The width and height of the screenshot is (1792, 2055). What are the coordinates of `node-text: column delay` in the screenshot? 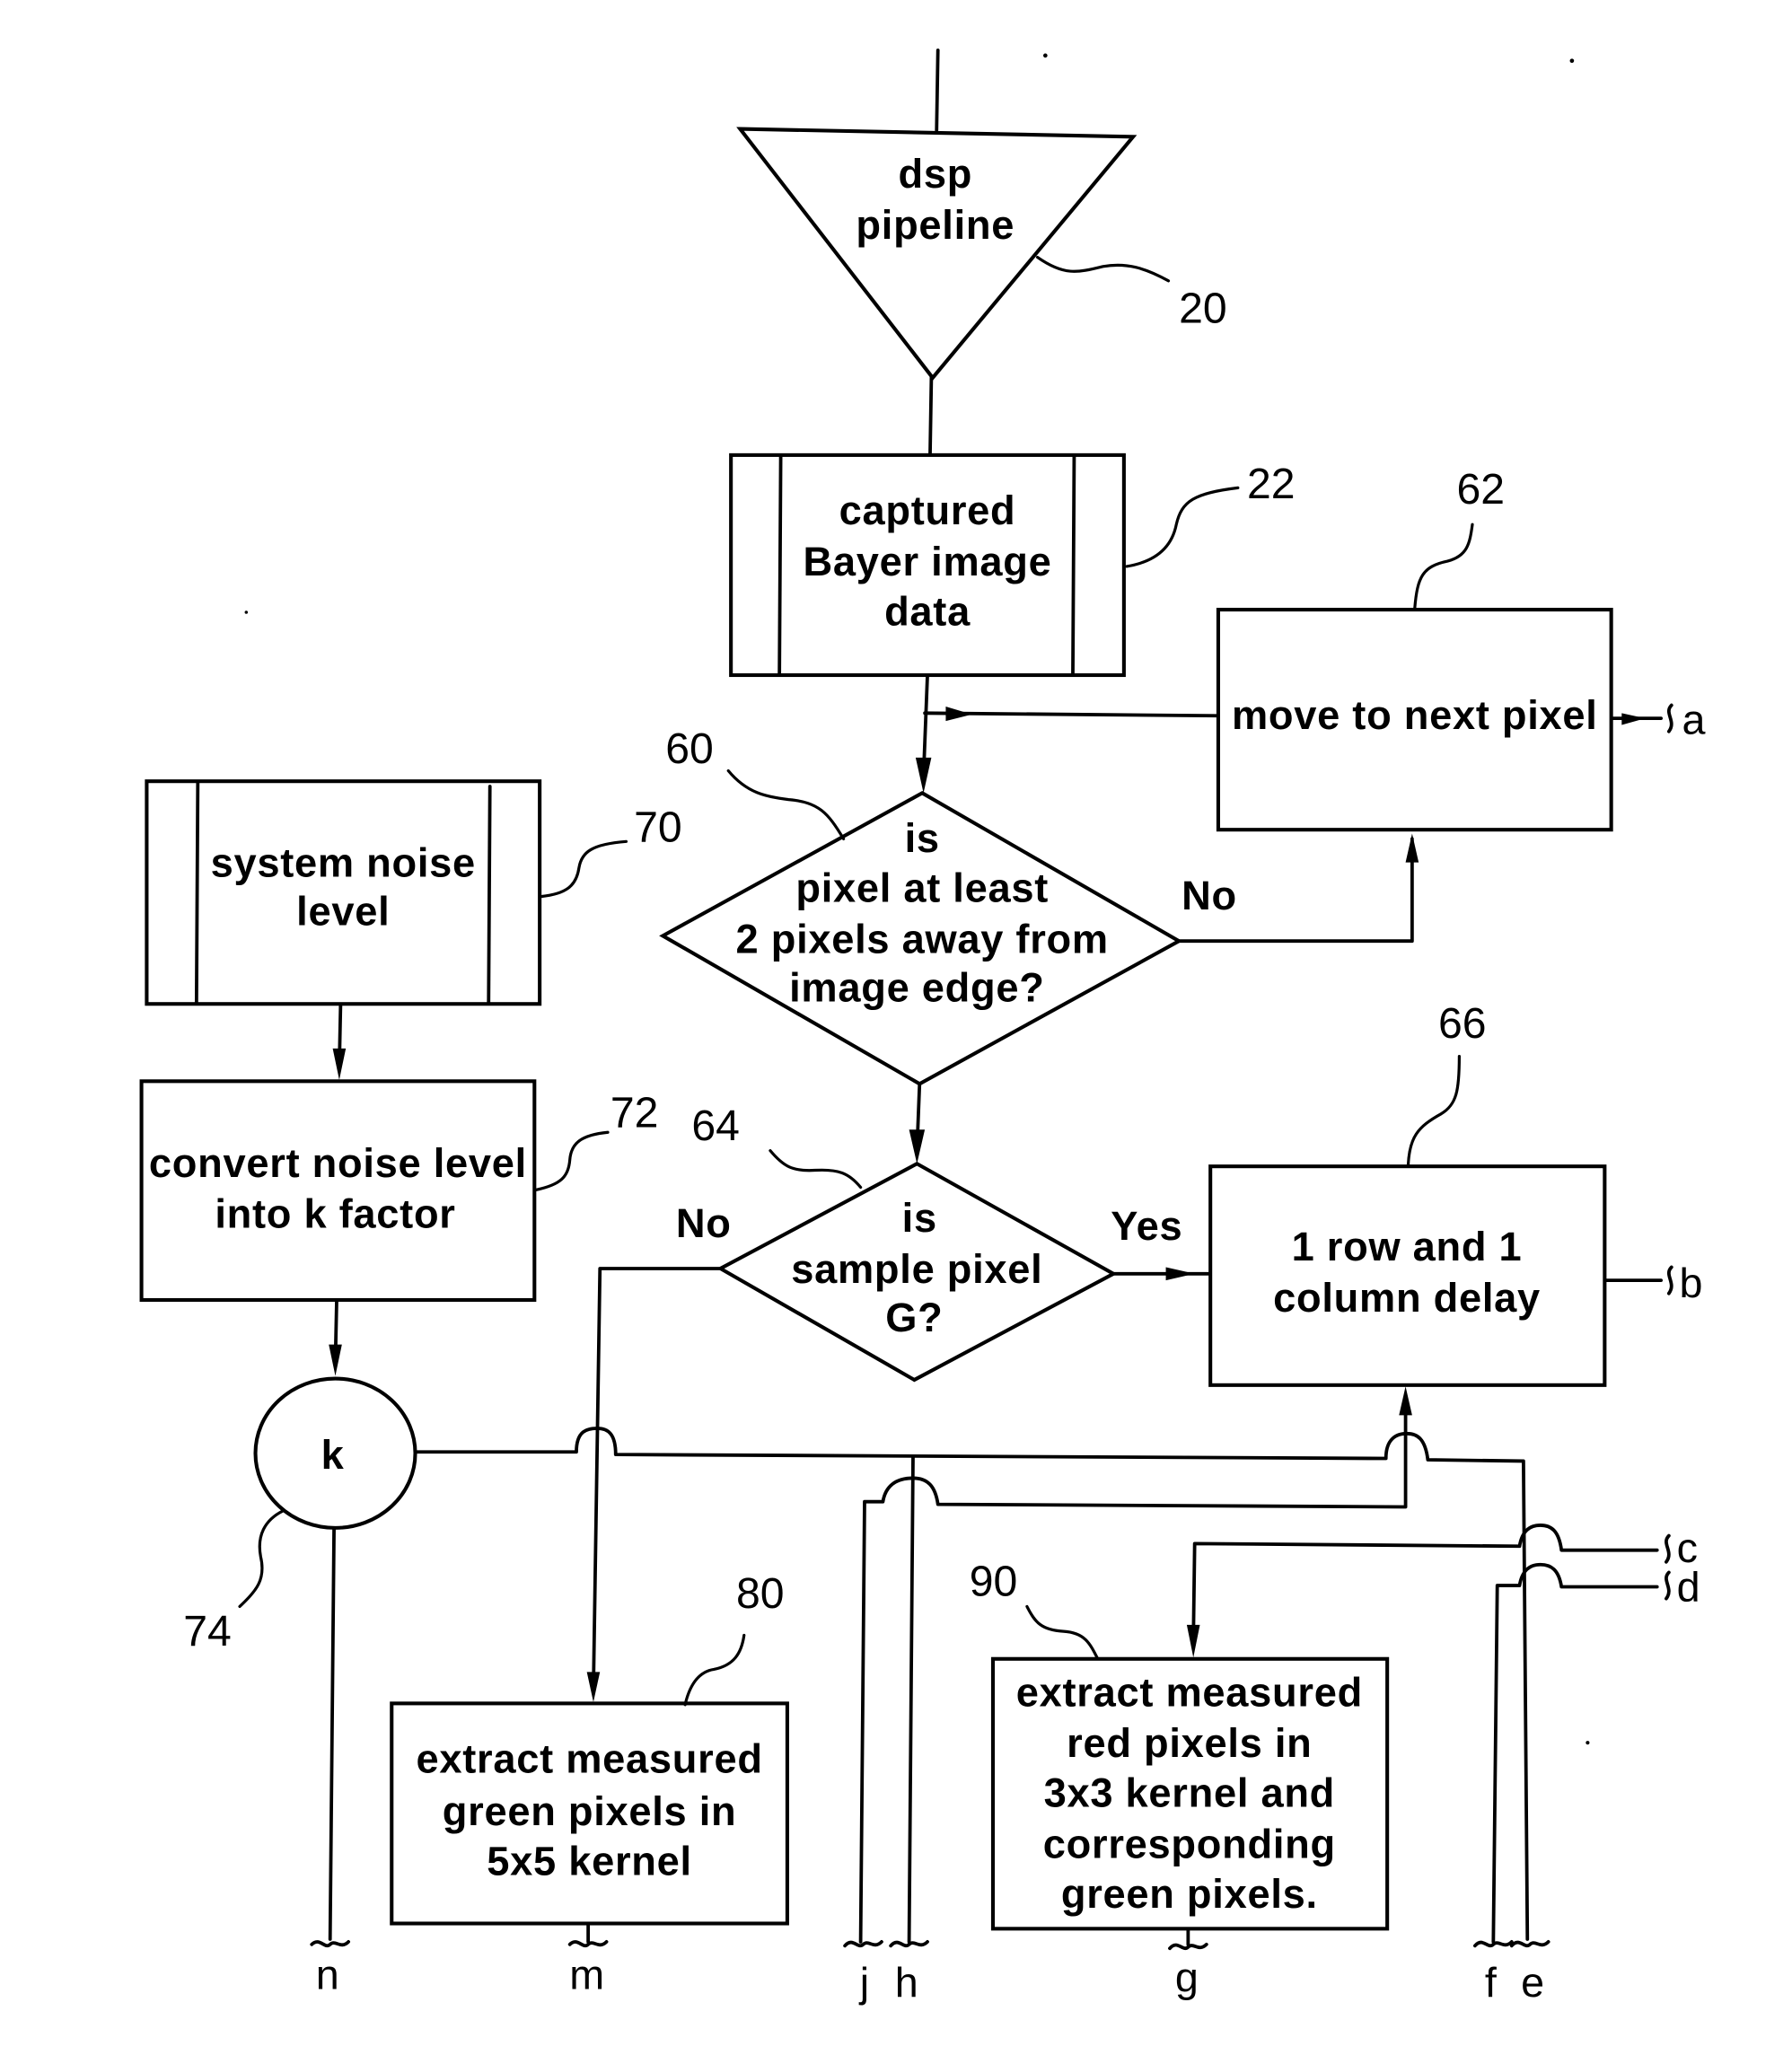 It's located at (1407, 1298).